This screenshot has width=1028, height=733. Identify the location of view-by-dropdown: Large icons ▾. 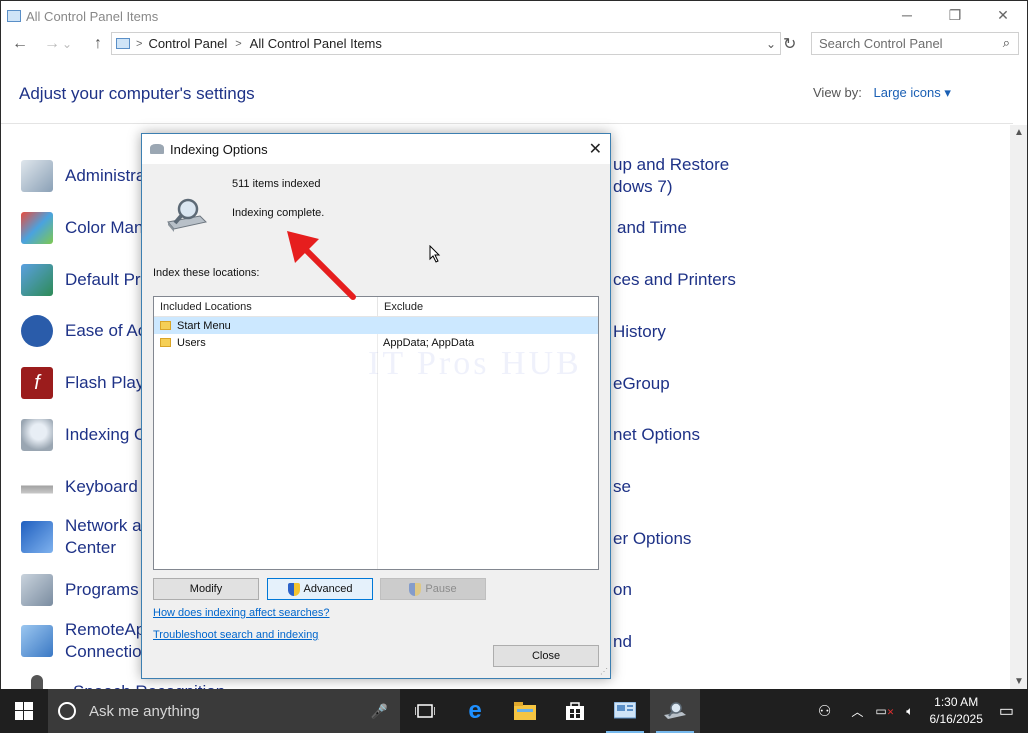
(912, 92).